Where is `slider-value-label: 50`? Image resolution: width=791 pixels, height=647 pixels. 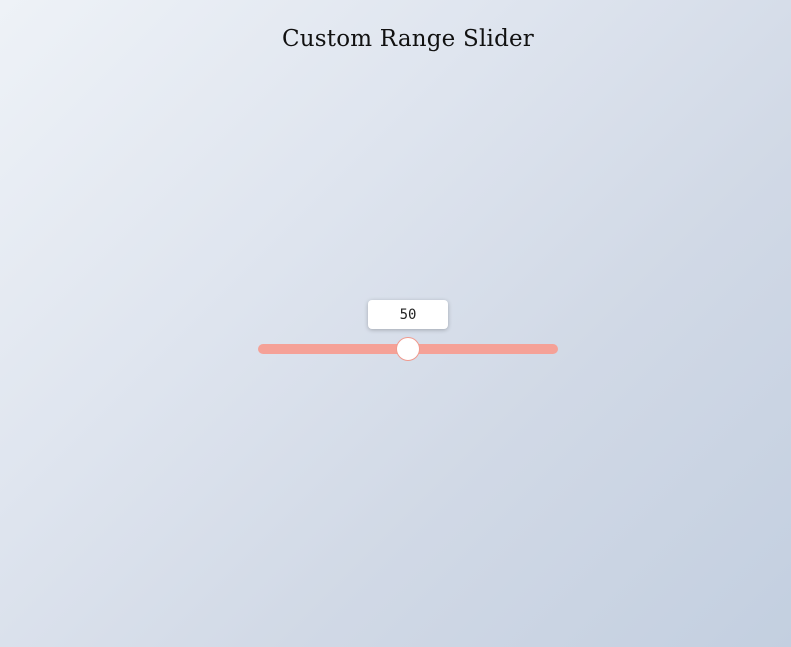 slider-value-label: 50 is located at coordinates (408, 314).